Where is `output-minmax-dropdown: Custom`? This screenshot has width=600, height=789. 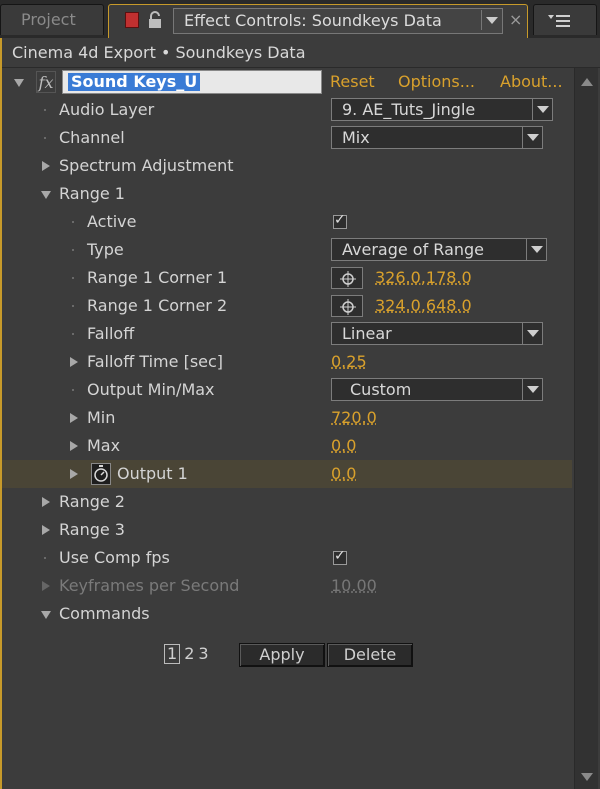 output-minmax-dropdown: Custom is located at coordinates (437, 389).